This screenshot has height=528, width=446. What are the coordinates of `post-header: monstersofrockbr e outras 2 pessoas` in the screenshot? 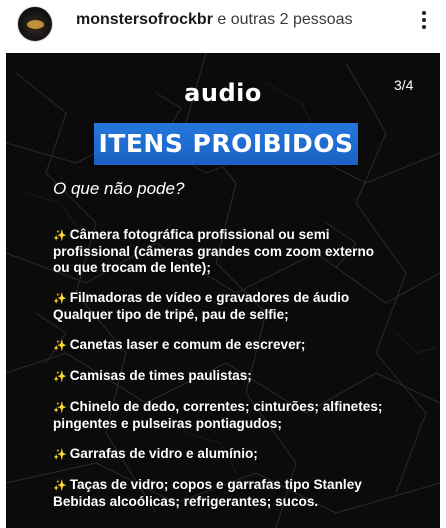 It's located at (223, 23).